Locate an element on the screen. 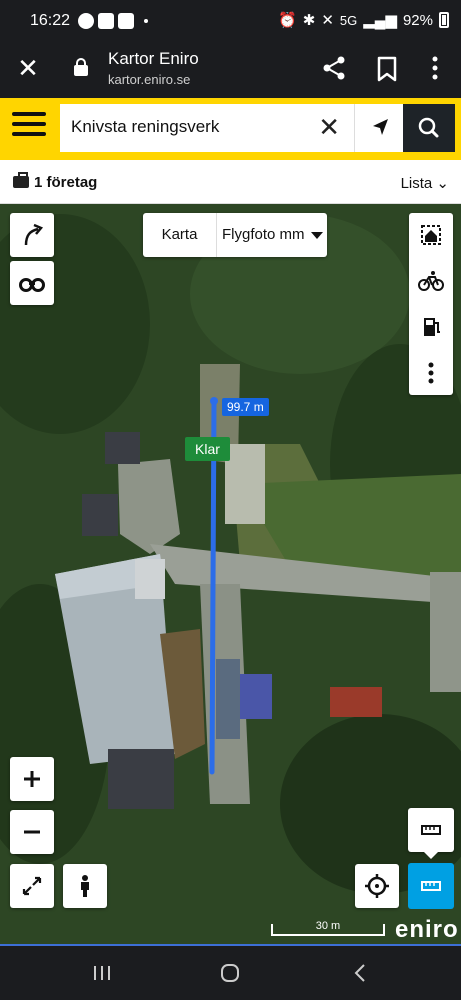 The width and height of the screenshot is (461, 1000). pegman-icon is located at coordinates (85, 886).